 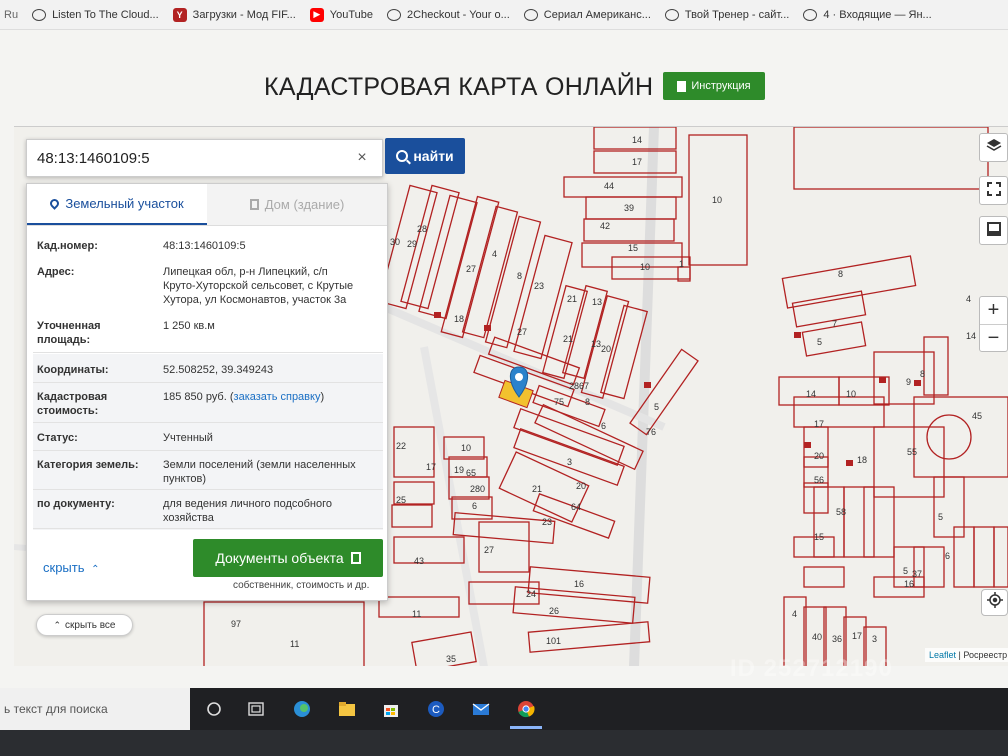 What do you see at coordinates (362, 158) in the screenshot?
I see `clear-icon: ×` at bounding box center [362, 158].